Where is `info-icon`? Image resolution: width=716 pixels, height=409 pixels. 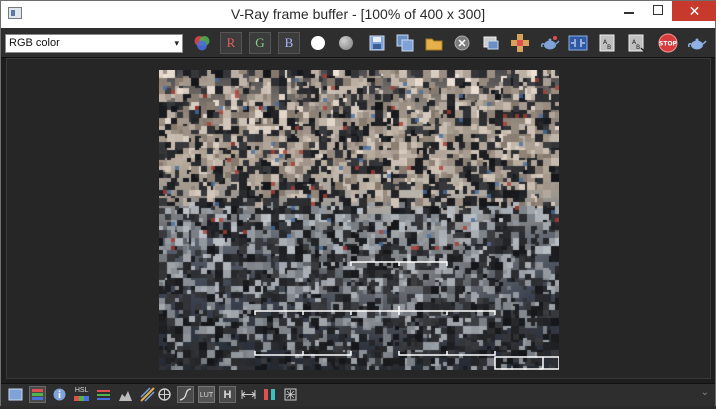
info-icon is located at coordinates (59, 394).